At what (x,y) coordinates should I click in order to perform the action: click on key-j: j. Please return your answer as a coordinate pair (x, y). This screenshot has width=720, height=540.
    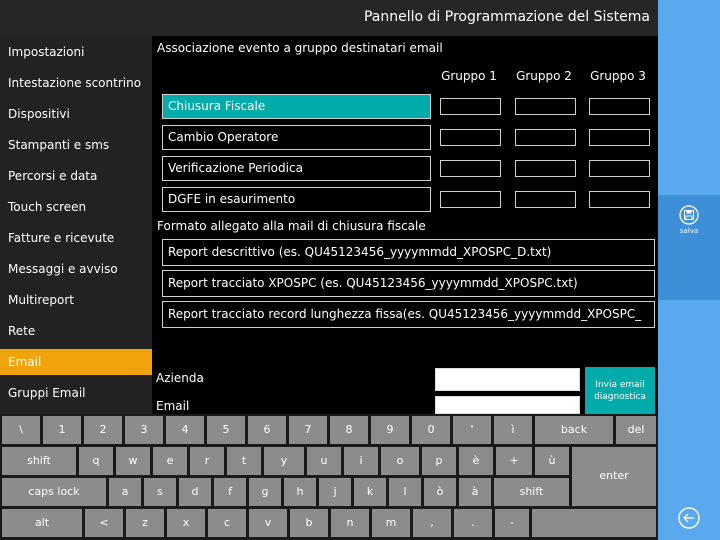
    Looking at the image, I should click on (335, 492).